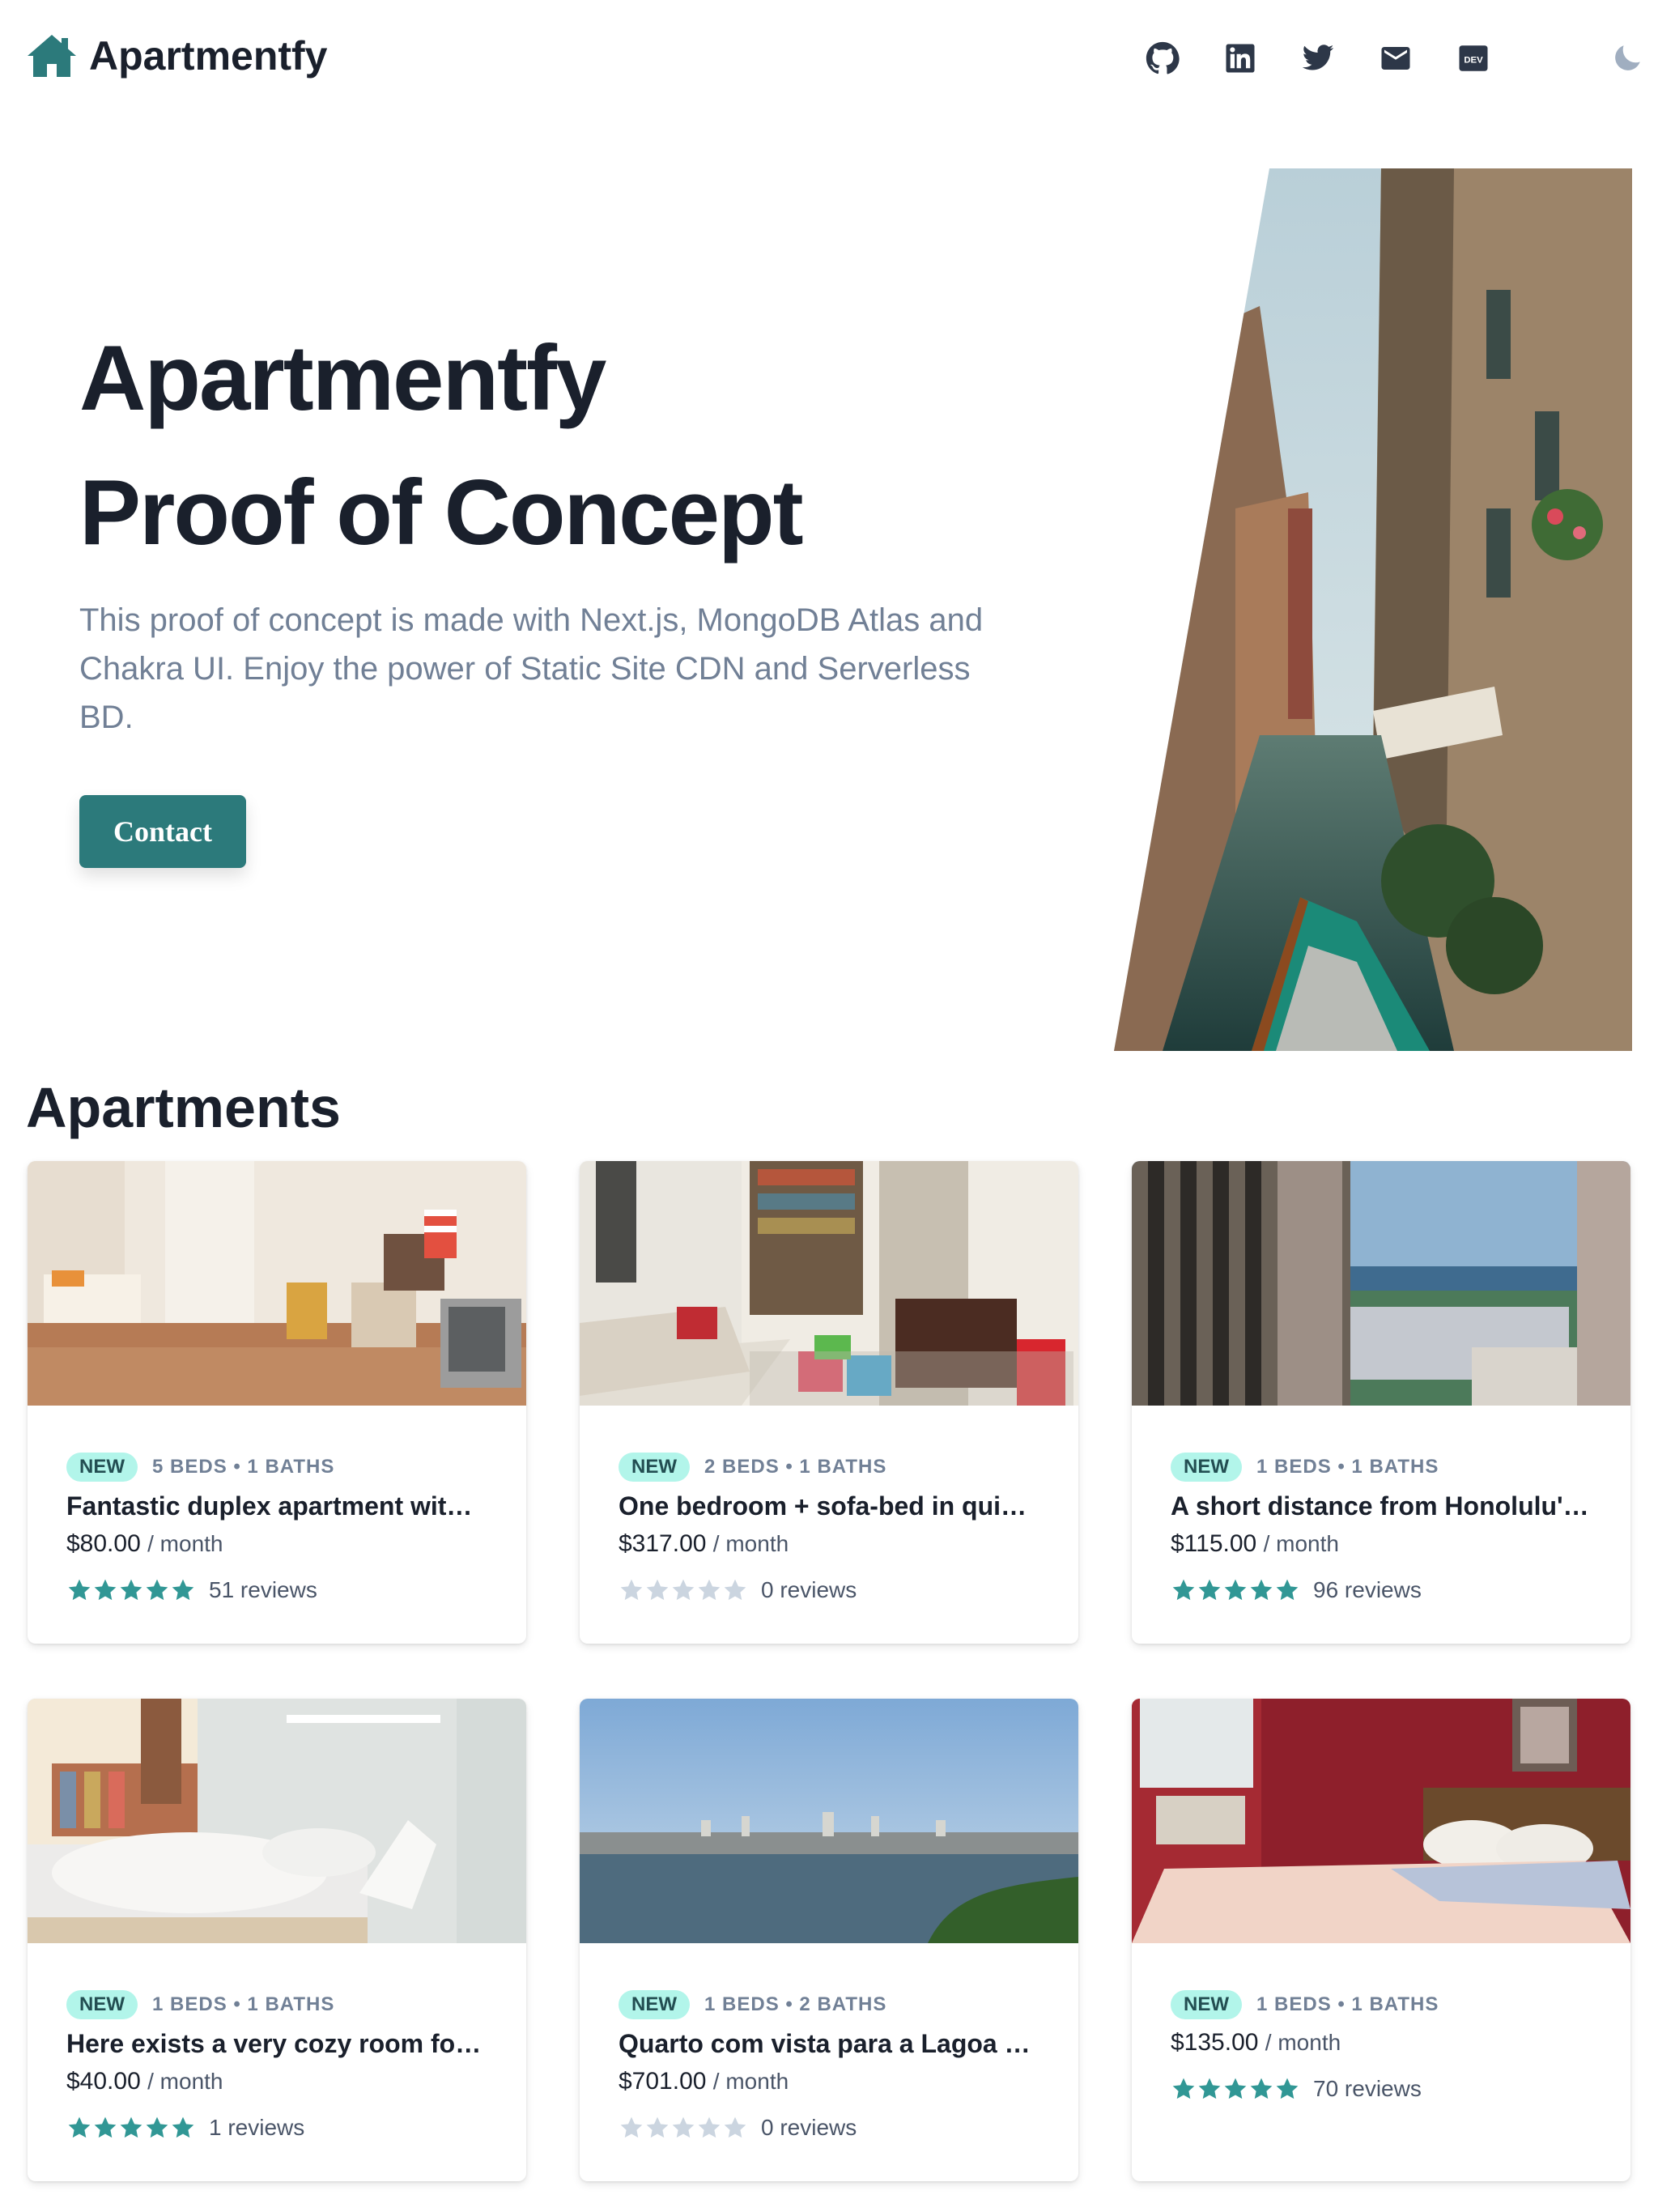  I want to click on listing-price: $701.00 / month, so click(704, 2082).